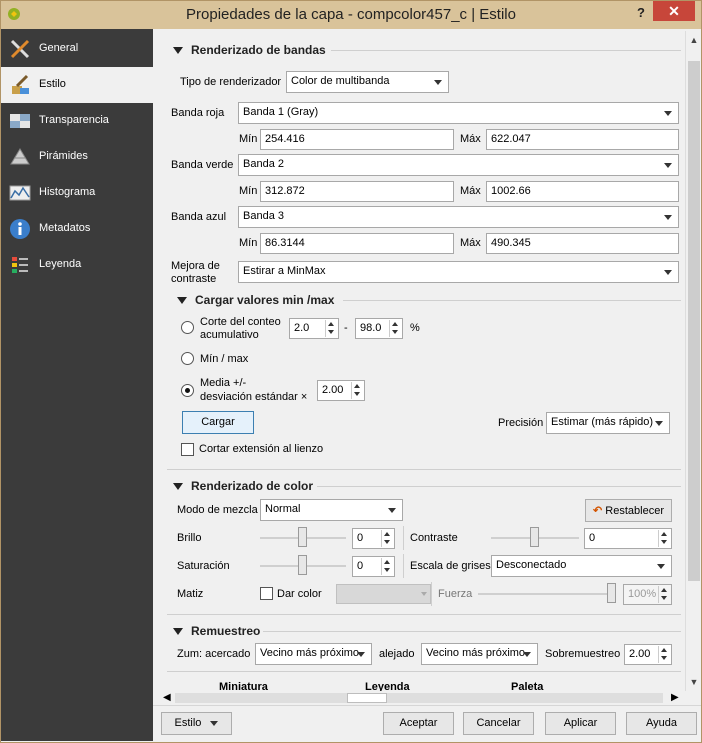  What do you see at coordinates (498, 723) in the screenshot?
I see `cancel-button: Cancelar` at bounding box center [498, 723].